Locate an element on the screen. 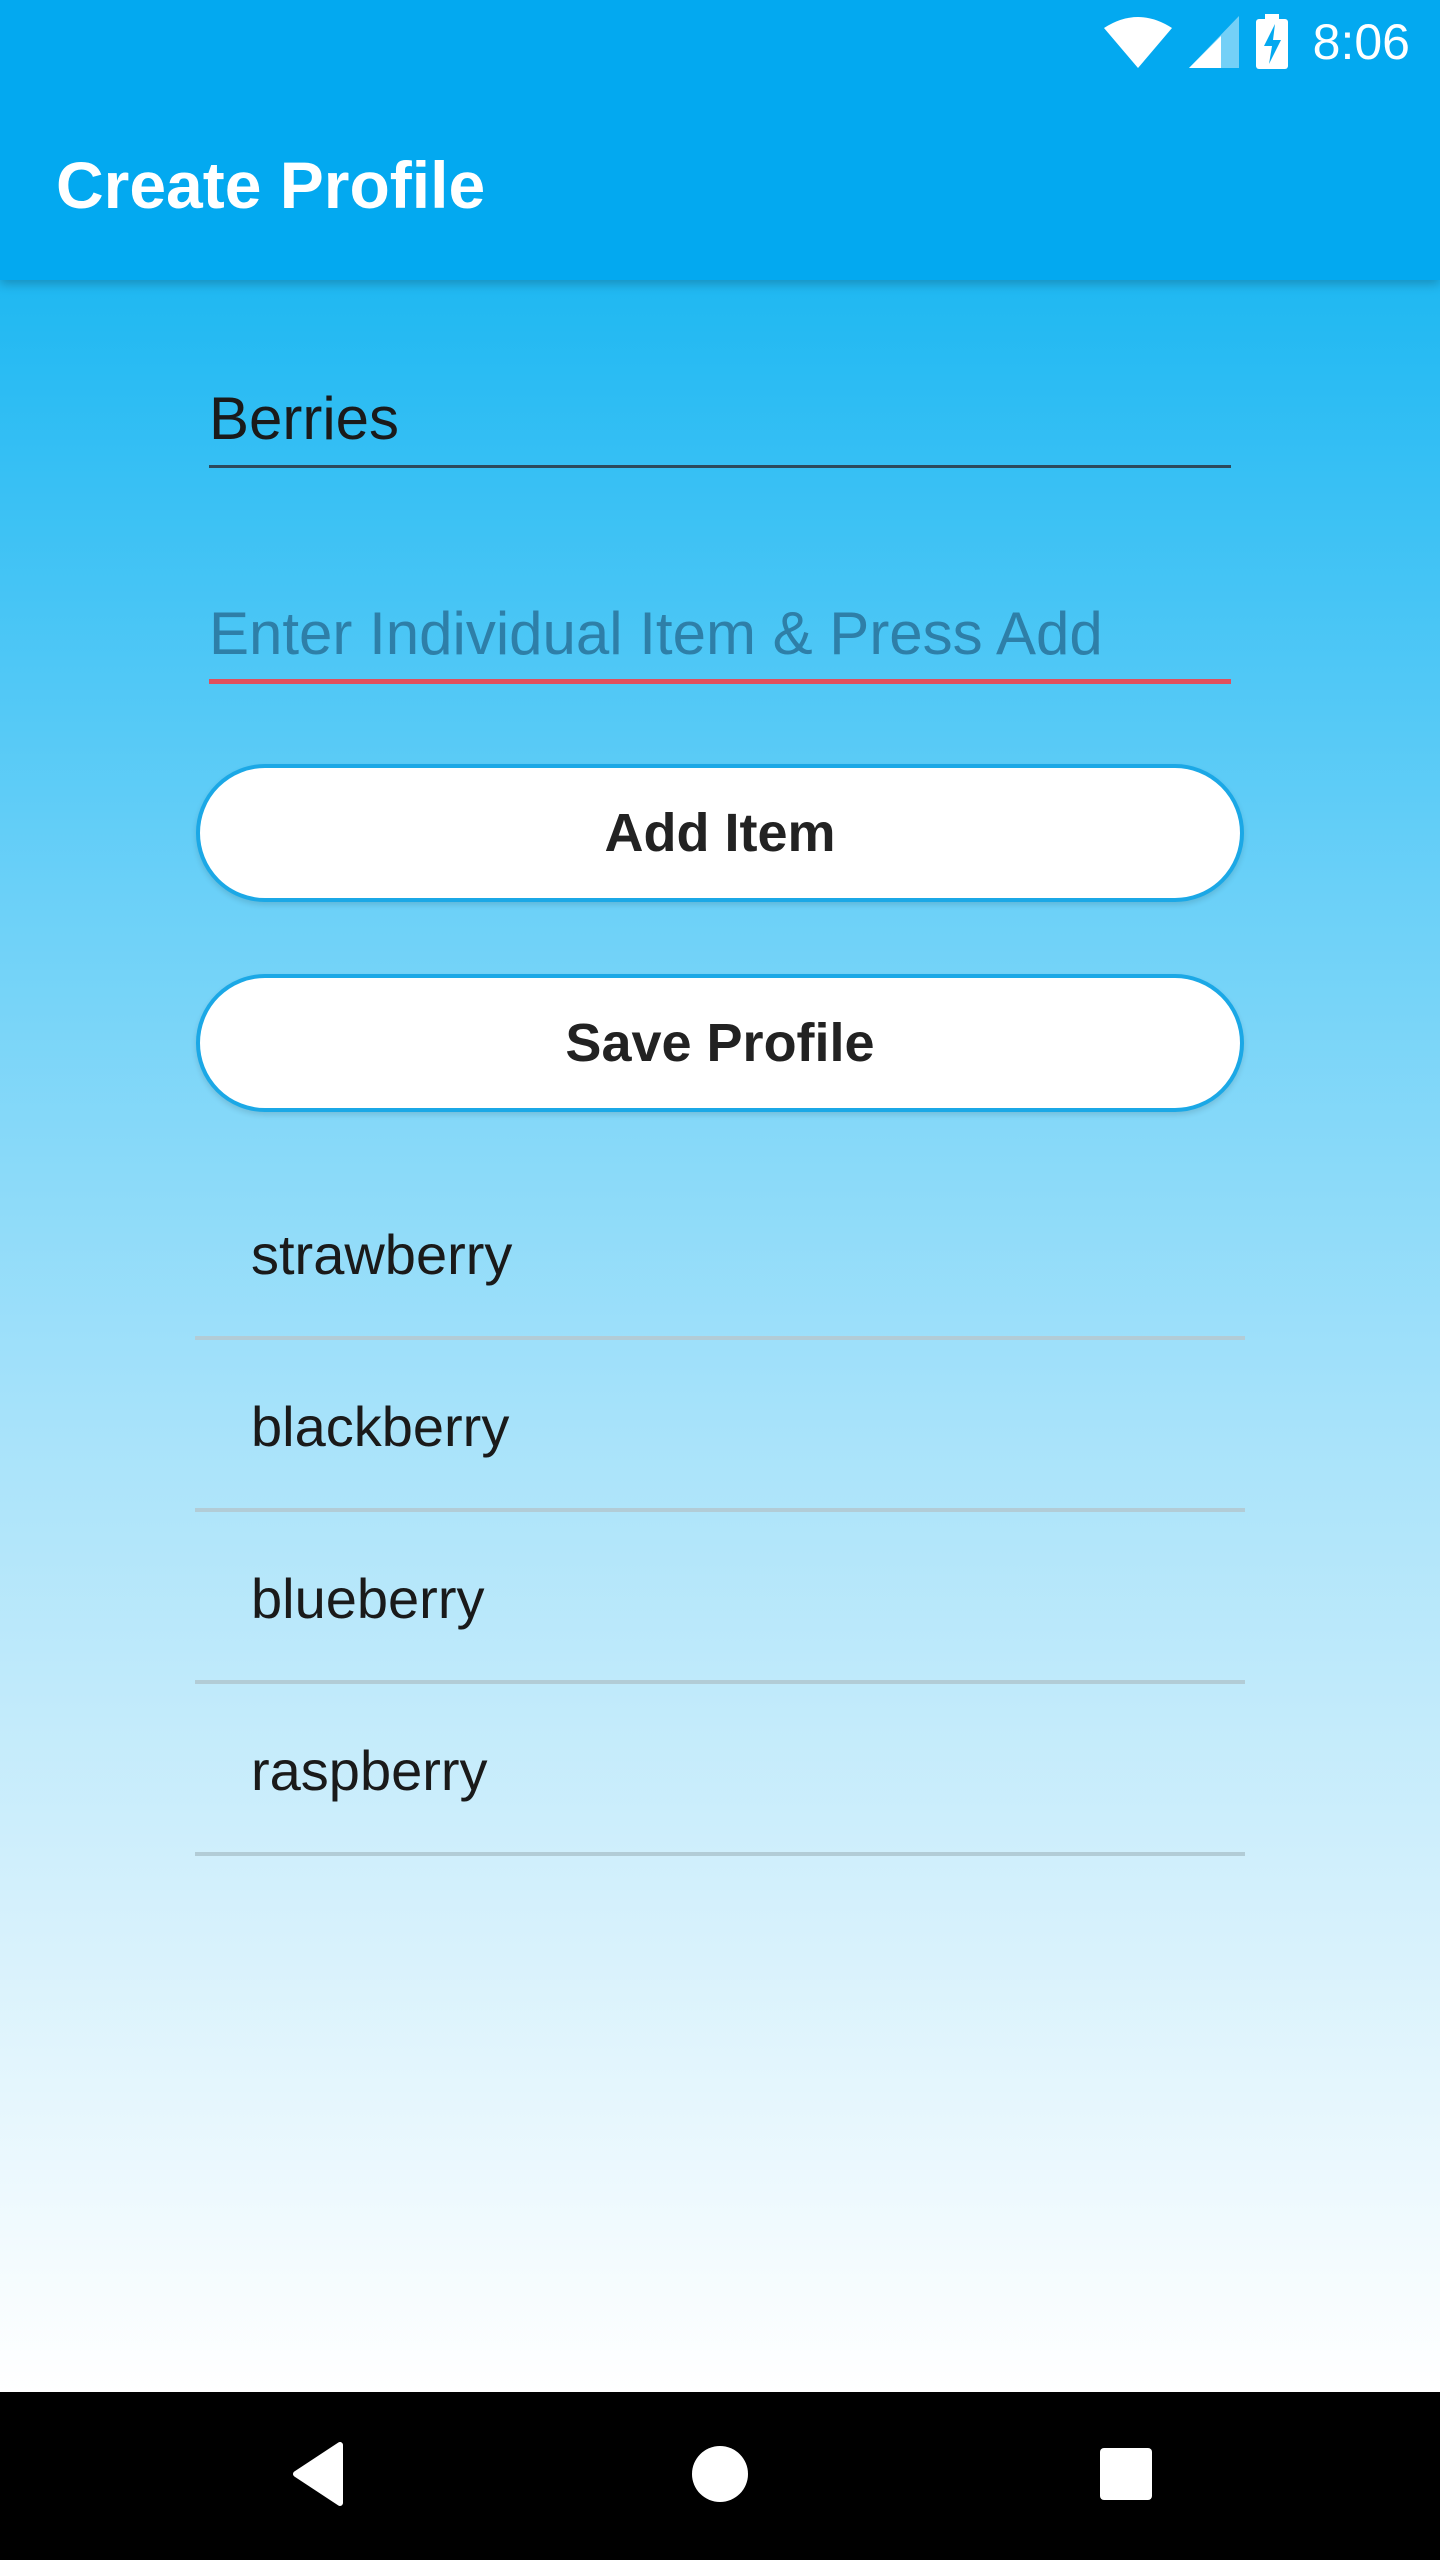 Image resolution: width=1440 pixels, height=2560 pixels. profile-name-field: Berries is located at coordinates (720, 424).